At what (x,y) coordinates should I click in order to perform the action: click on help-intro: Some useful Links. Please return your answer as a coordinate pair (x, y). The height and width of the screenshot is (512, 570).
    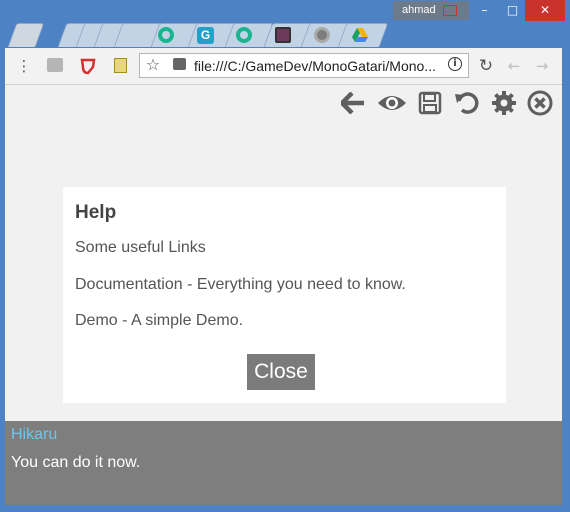
    Looking at the image, I should click on (140, 247).